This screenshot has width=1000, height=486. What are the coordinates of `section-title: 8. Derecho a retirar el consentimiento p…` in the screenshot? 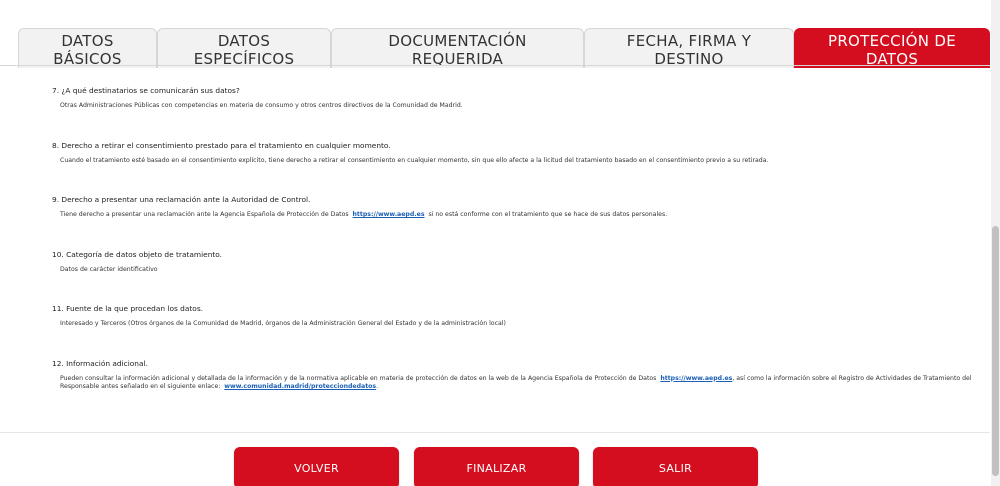 It's located at (221, 145).